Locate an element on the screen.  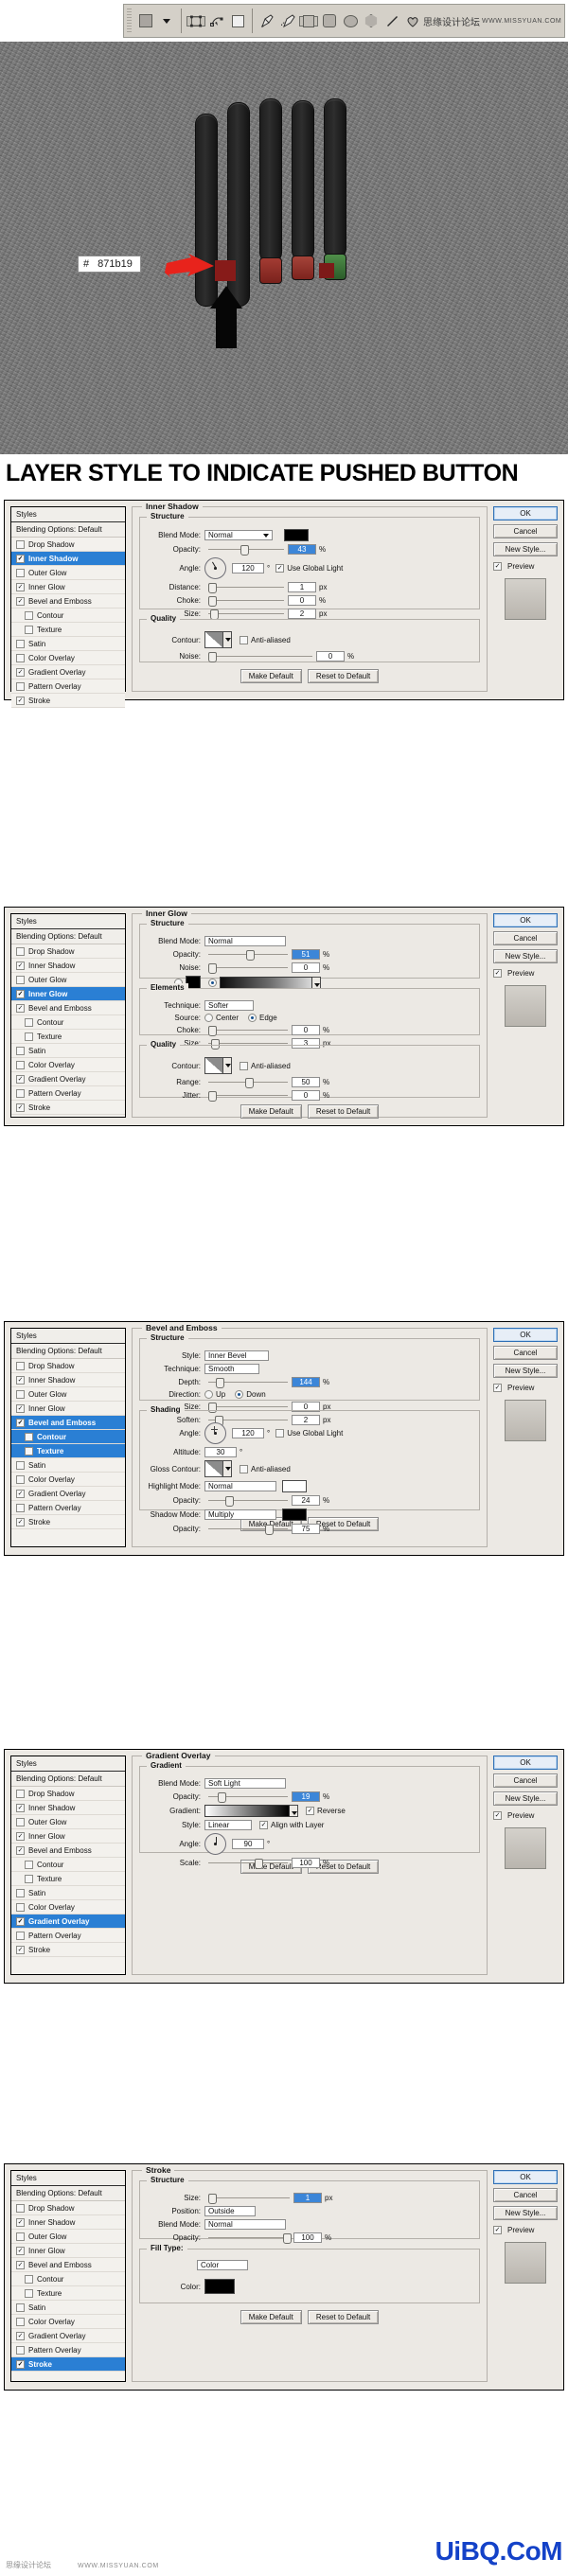
highlight-mode-select: Normal is located at coordinates (240, 1486).